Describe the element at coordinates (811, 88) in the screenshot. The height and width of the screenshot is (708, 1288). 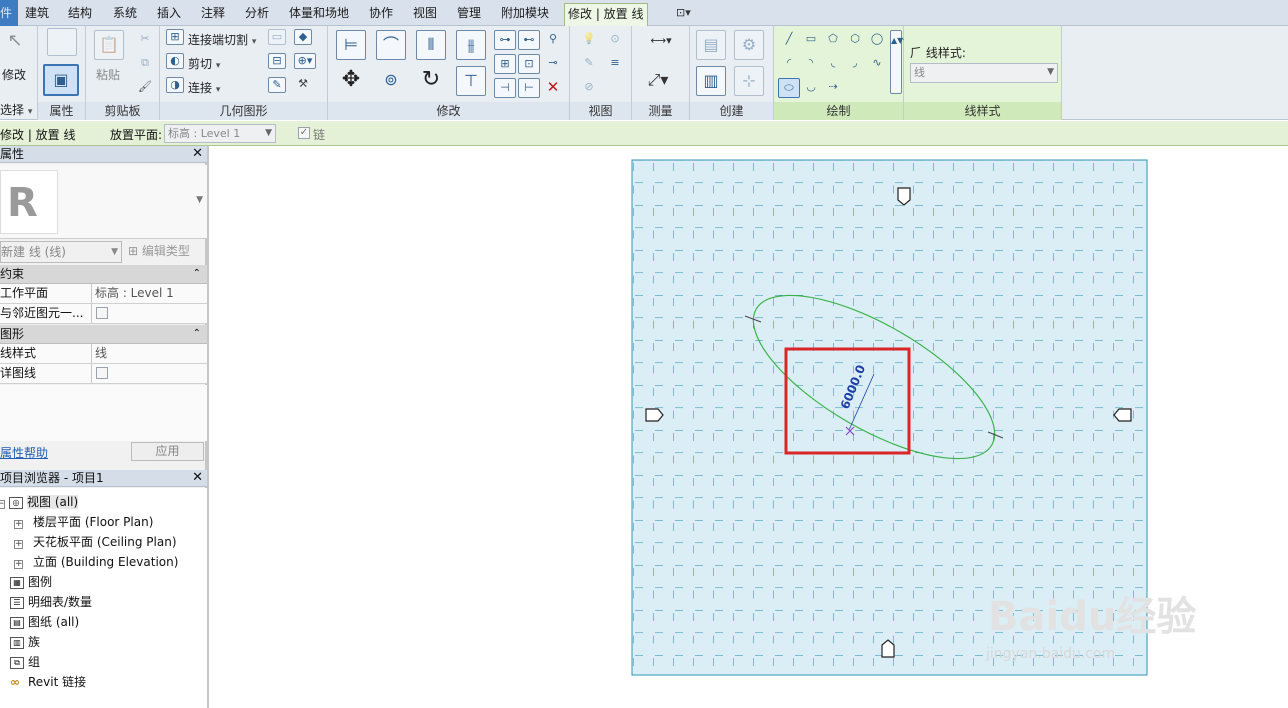
I see `partial-ellipse-icon: ◡` at that location.